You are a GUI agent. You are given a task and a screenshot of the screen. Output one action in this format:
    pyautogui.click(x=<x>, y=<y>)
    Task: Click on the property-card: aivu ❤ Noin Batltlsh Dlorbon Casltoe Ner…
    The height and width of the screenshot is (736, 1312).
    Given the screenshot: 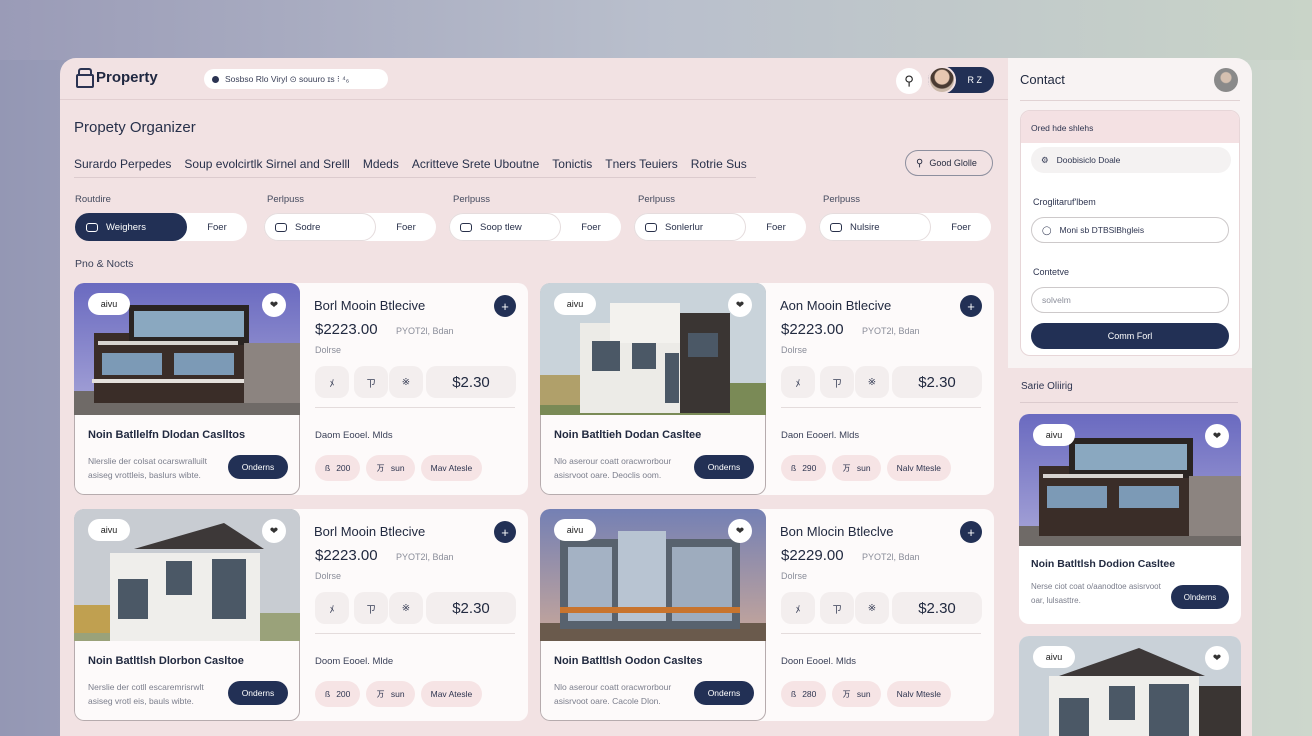 What is the action you would take?
    pyautogui.click(x=301, y=615)
    